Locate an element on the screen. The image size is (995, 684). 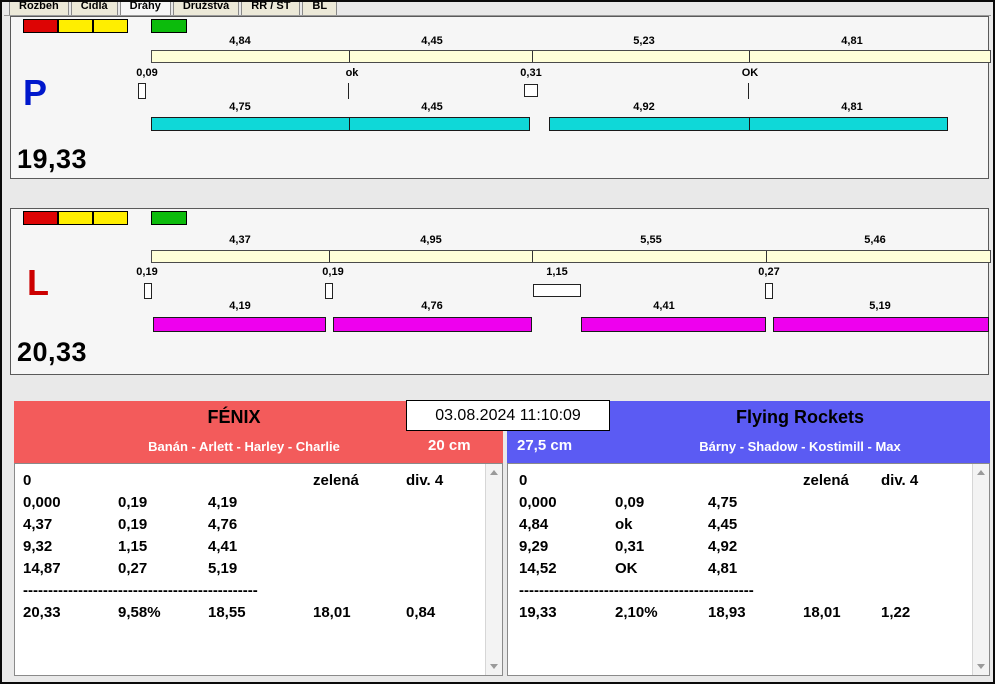
tab-label: Čidlá is located at coordinates (94, 7).